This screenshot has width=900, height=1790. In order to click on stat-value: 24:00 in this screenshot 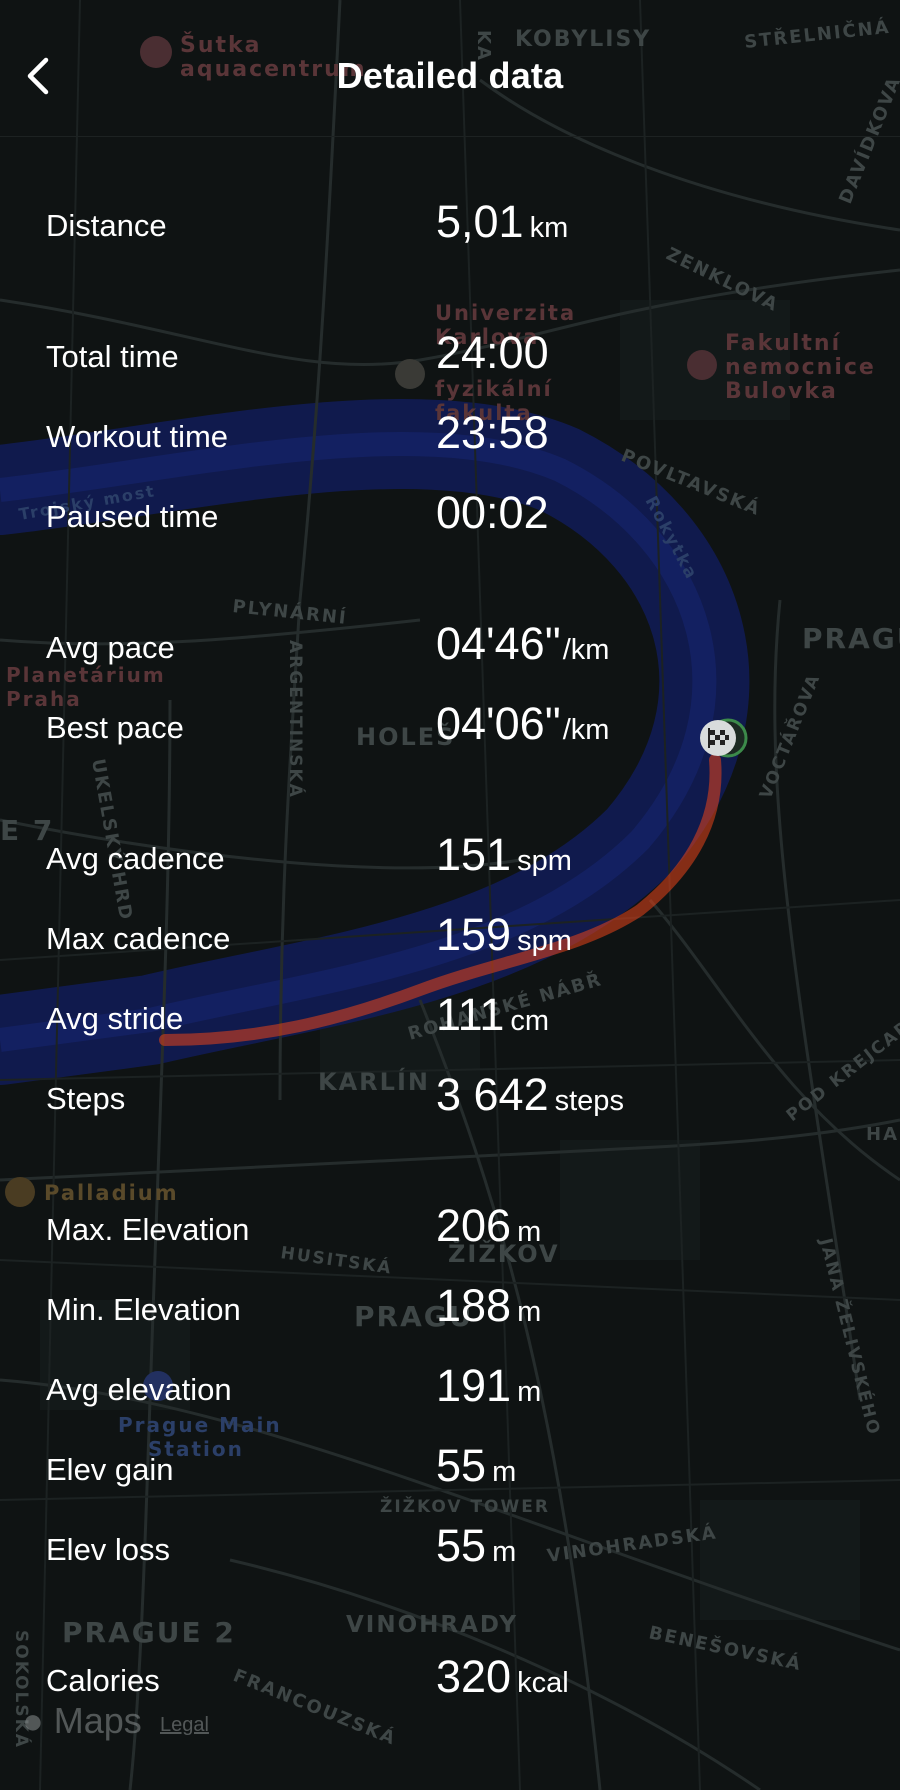, I will do `click(492, 352)`.